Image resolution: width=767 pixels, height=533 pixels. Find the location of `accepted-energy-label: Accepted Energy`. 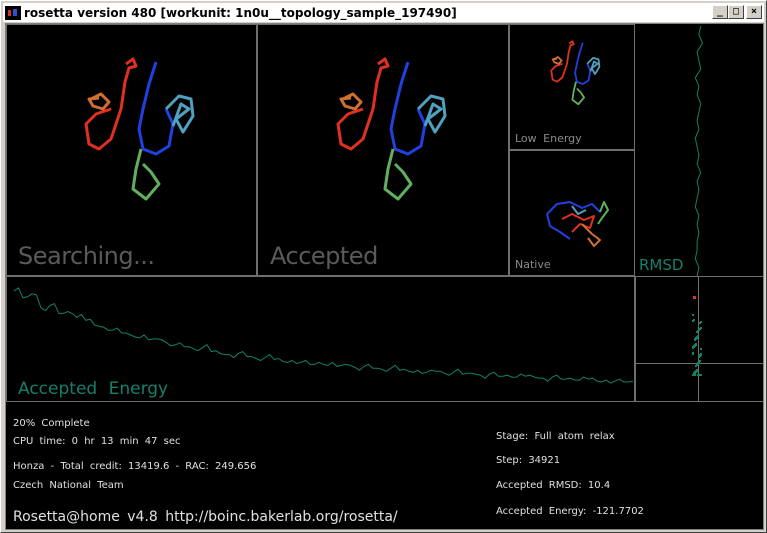

accepted-energy-label: Accepted Energy is located at coordinates (93, 389).